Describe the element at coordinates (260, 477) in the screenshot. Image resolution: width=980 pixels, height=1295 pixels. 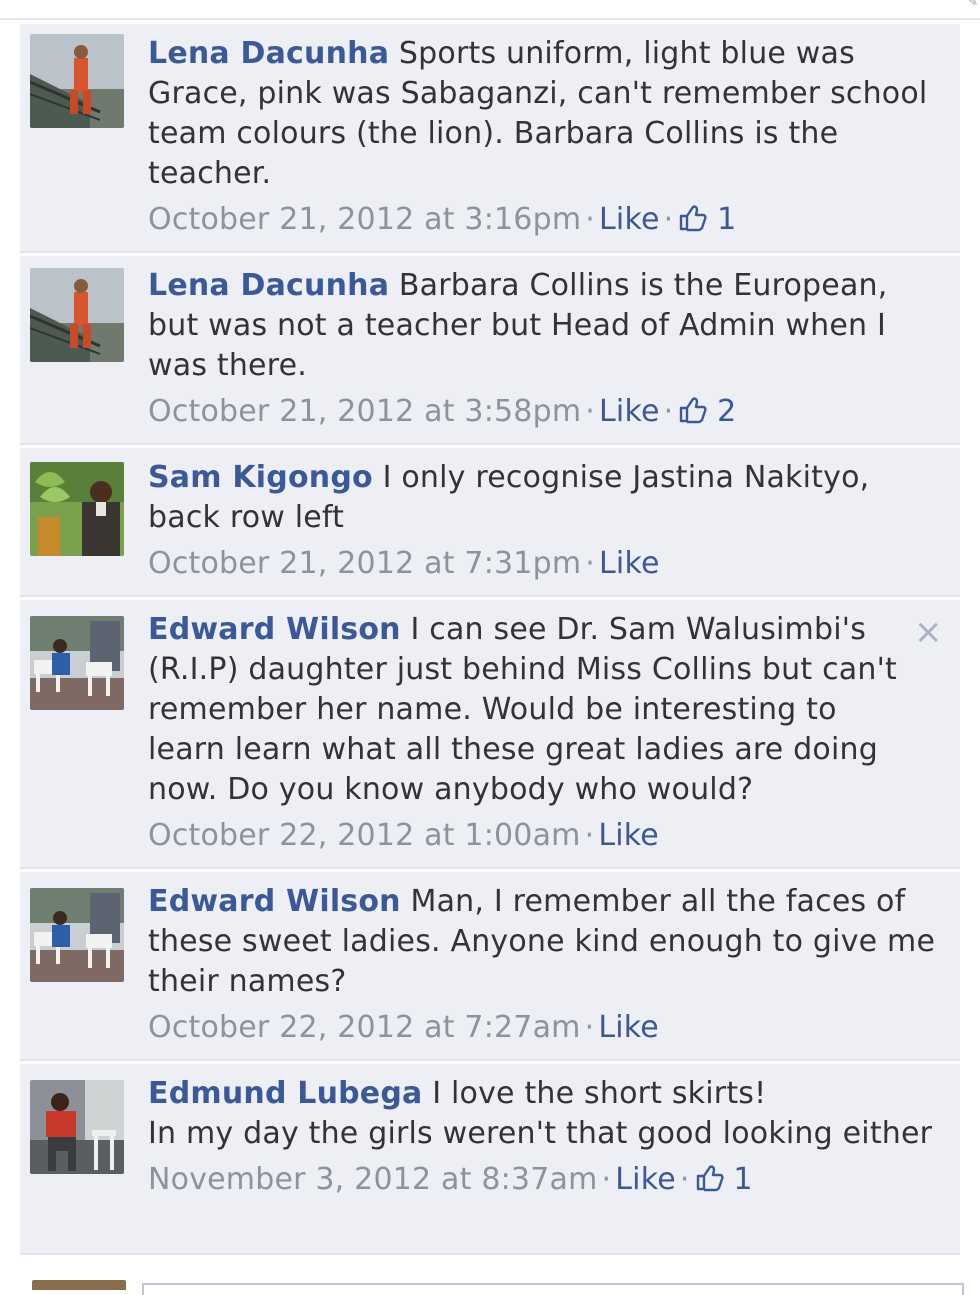
I see `comment-author: Sam Kigongo` at that location.